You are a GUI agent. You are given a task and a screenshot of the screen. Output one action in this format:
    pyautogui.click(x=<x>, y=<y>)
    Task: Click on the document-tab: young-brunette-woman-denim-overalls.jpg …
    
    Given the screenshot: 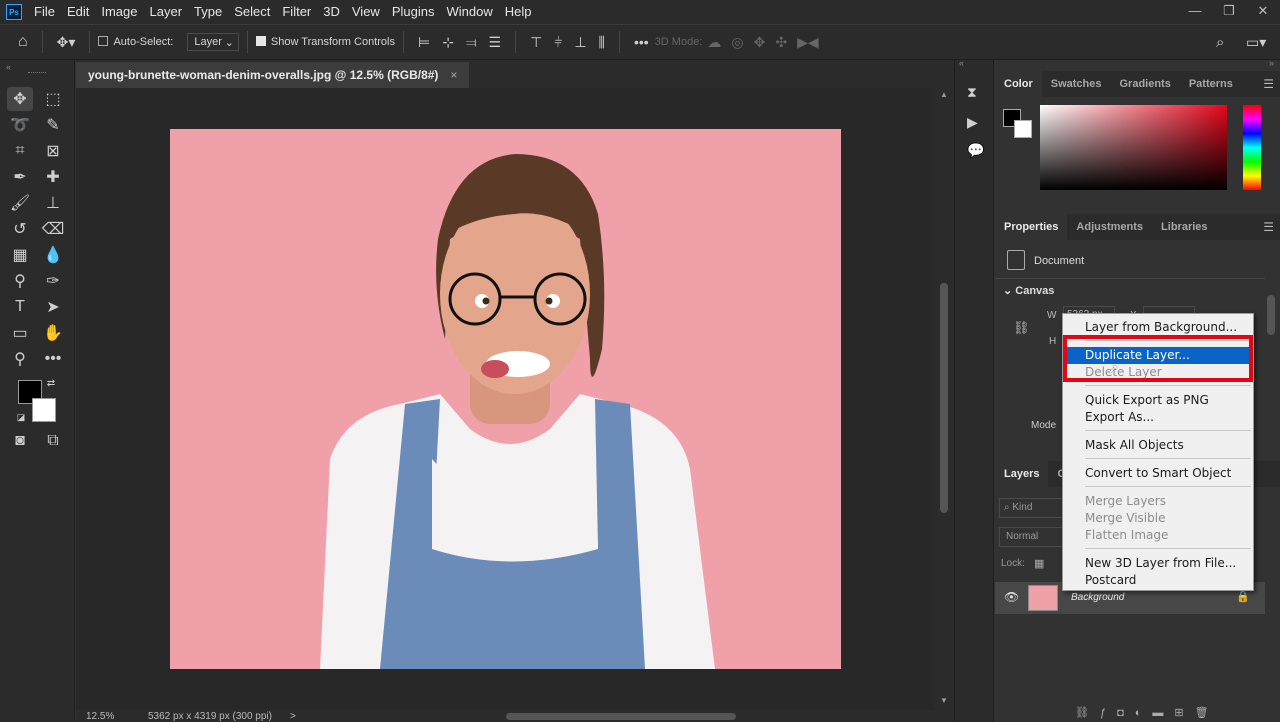 What is the action you would take?
    pyautogui.click(x=273, y=75)
    